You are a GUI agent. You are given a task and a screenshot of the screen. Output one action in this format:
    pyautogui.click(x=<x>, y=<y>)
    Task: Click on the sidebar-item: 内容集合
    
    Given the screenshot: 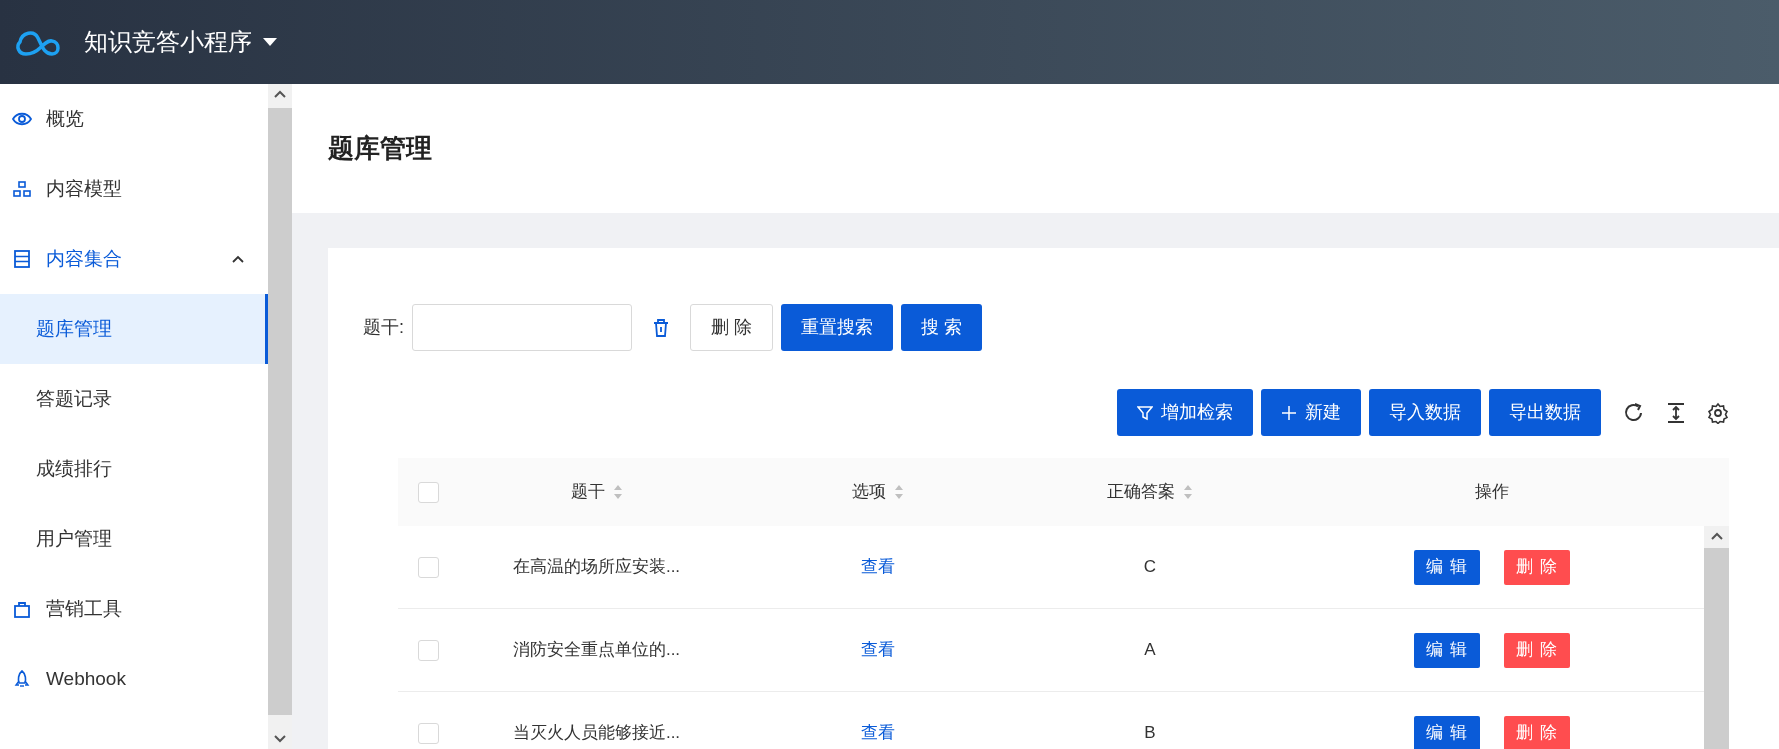 What is the action you would take?
    pyautogui.click(x=134, y=259)
    